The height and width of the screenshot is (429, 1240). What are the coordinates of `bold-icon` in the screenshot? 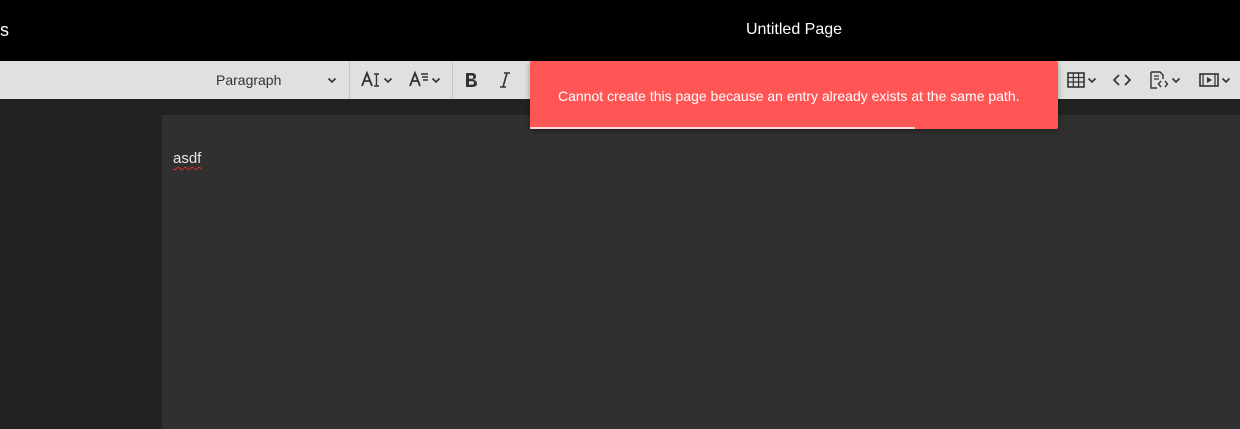 It's located at (471, 80).